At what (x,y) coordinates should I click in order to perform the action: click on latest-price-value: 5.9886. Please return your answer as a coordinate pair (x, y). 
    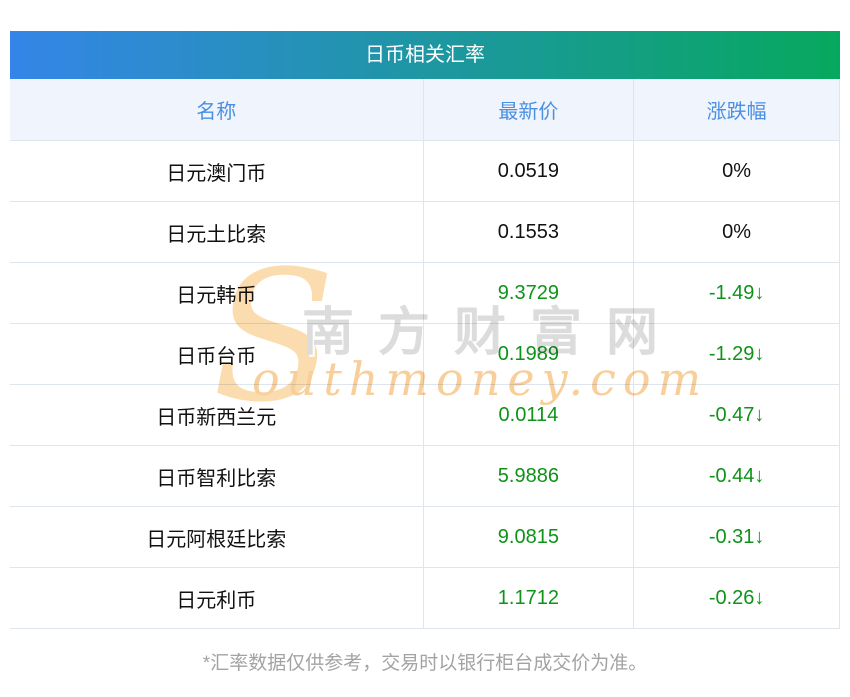
    Looking at the image, I should click on (528, 476).